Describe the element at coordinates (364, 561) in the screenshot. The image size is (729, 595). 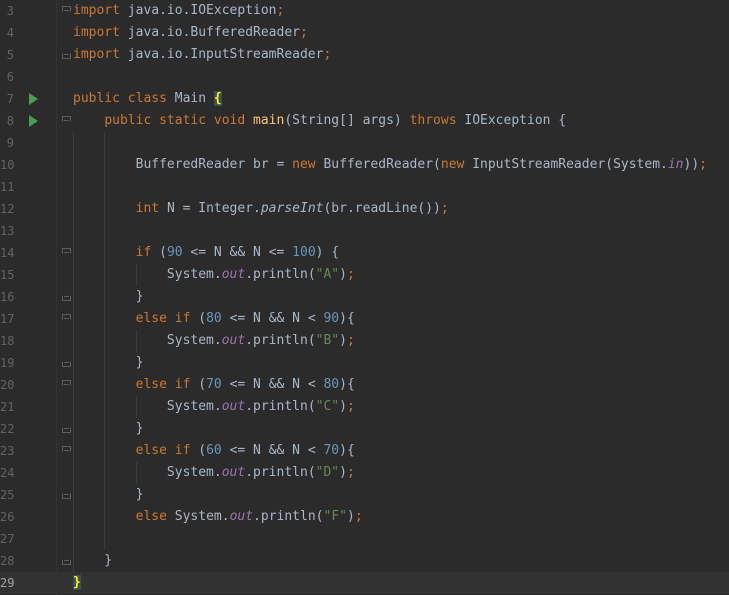
I see `code-line: 28 }` at that location.